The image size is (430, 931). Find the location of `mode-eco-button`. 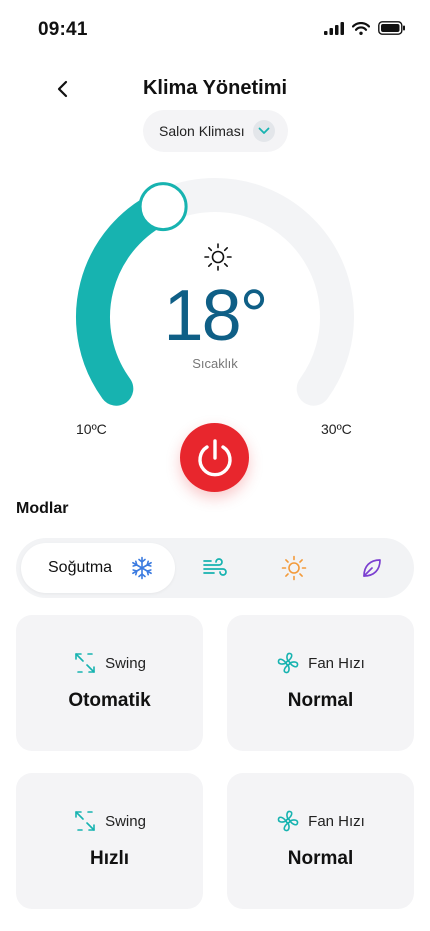

mode-eco-button is located at coordinates (372, 568).